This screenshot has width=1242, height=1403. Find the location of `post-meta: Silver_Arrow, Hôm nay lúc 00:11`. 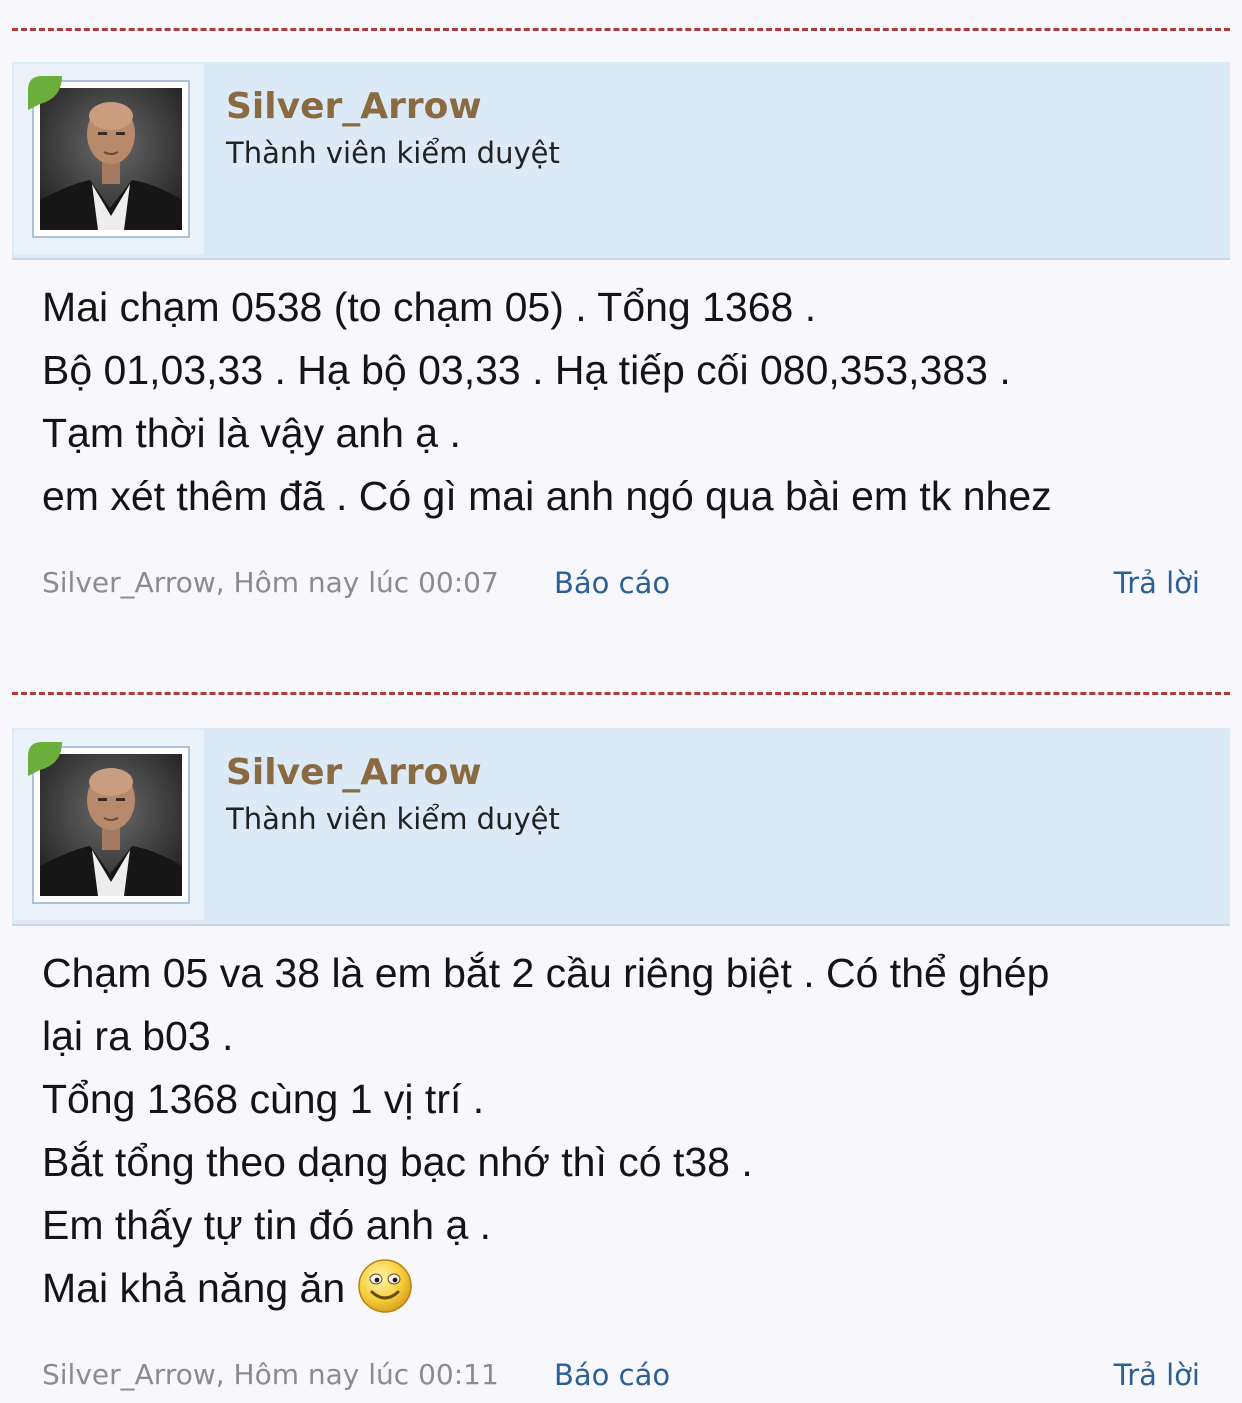

post-meta: Silver_Arrow, Hôm nay lúc 00:11 is located at coordinates (270, 1374).